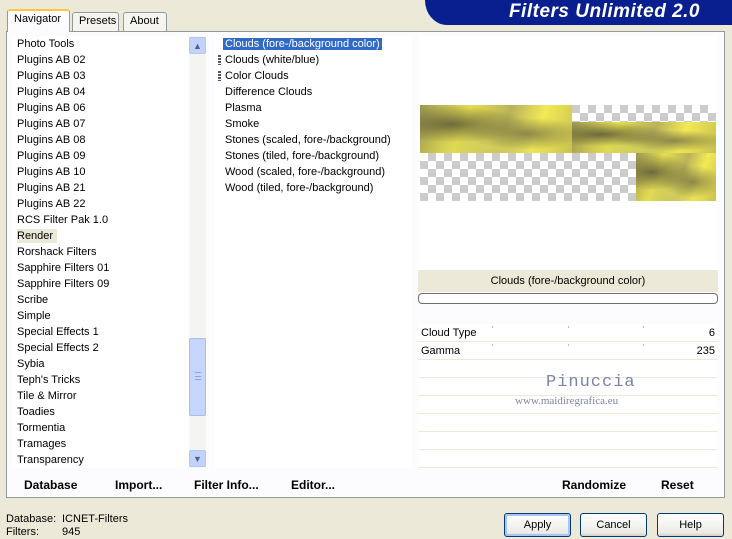  I want to click on category-item: Plugins AB 03, so click(101, 76).